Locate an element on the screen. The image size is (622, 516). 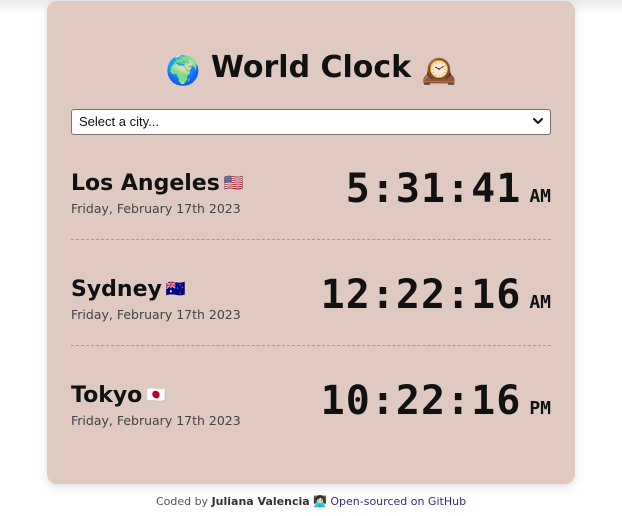
page-title-text: World Clock is located at coordinates (311, 67).